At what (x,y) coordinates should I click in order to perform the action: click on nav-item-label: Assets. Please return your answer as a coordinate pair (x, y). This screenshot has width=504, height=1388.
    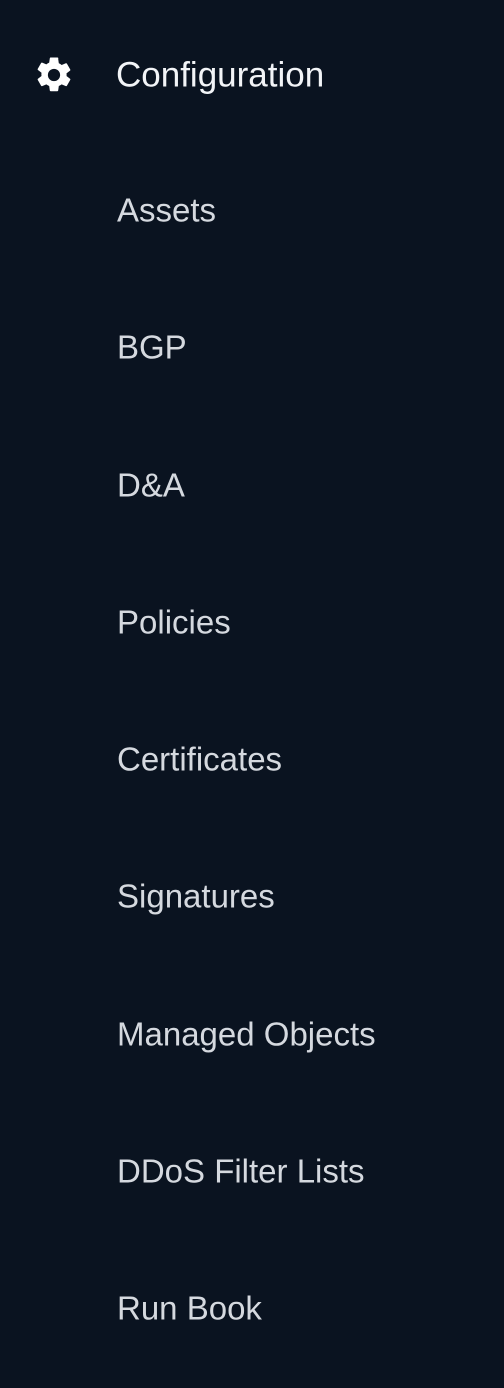
    Looking at the image, I should click on (167, 210).